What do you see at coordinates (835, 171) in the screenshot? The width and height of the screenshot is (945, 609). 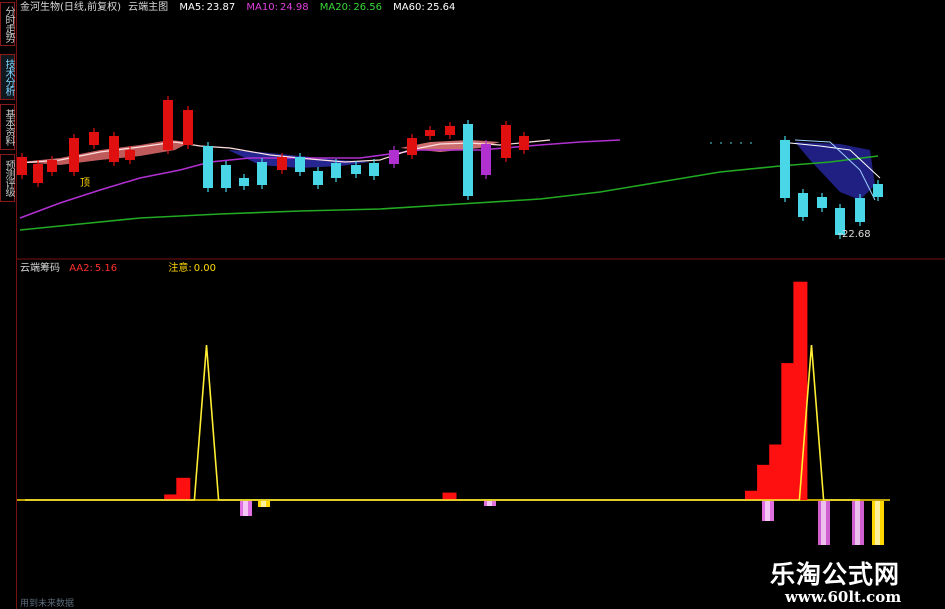 I see `blue-cloud-band-right` at bounding box center [835, 171].